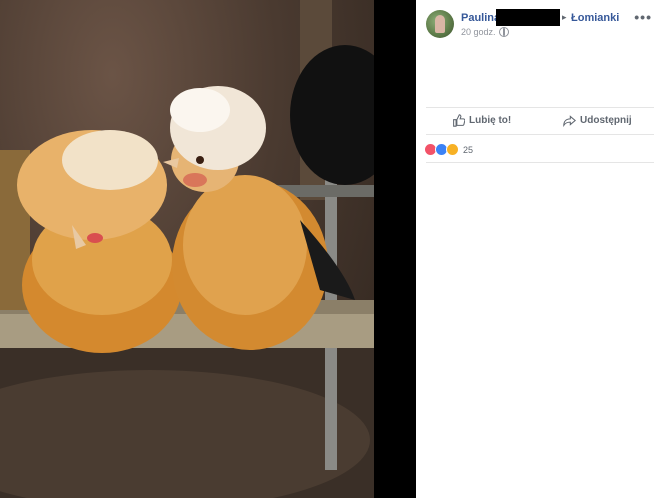 The image size is (664, 498). I want to click on avatar, so click(440, 24).